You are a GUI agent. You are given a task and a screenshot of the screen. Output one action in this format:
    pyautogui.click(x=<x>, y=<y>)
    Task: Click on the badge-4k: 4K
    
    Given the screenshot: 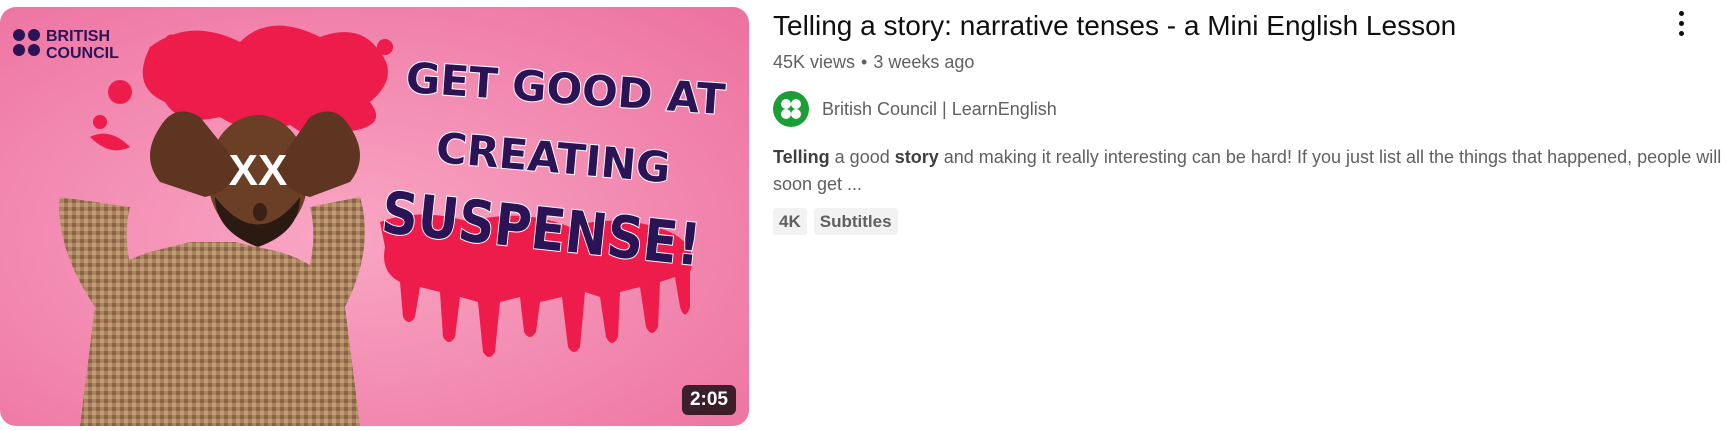 What is the action you would take?
    pyautogui.click(x=790, y=221)
    